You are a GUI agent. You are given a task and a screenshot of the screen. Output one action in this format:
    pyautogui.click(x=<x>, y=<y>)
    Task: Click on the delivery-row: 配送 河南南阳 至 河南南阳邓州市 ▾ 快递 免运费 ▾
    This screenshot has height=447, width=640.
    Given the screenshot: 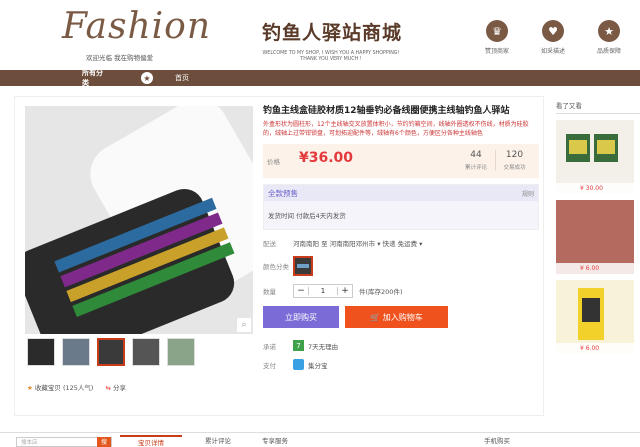 What is the action you would take?
    pyautogui.click(x=401, y=243)
    